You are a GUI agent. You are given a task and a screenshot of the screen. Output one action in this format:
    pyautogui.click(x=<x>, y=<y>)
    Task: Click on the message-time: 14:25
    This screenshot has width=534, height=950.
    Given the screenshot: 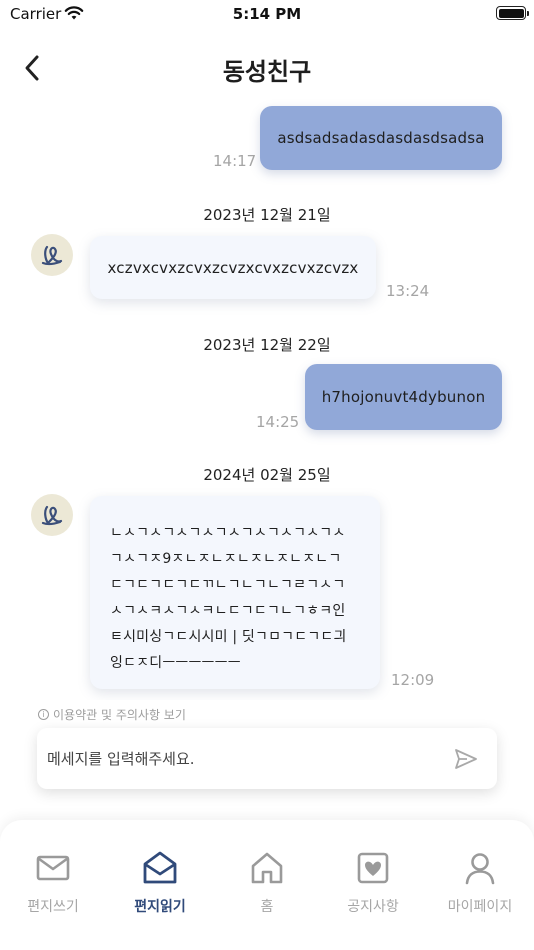 What is the action you would take?
    pyautogui.click(x=278, y=422)
    